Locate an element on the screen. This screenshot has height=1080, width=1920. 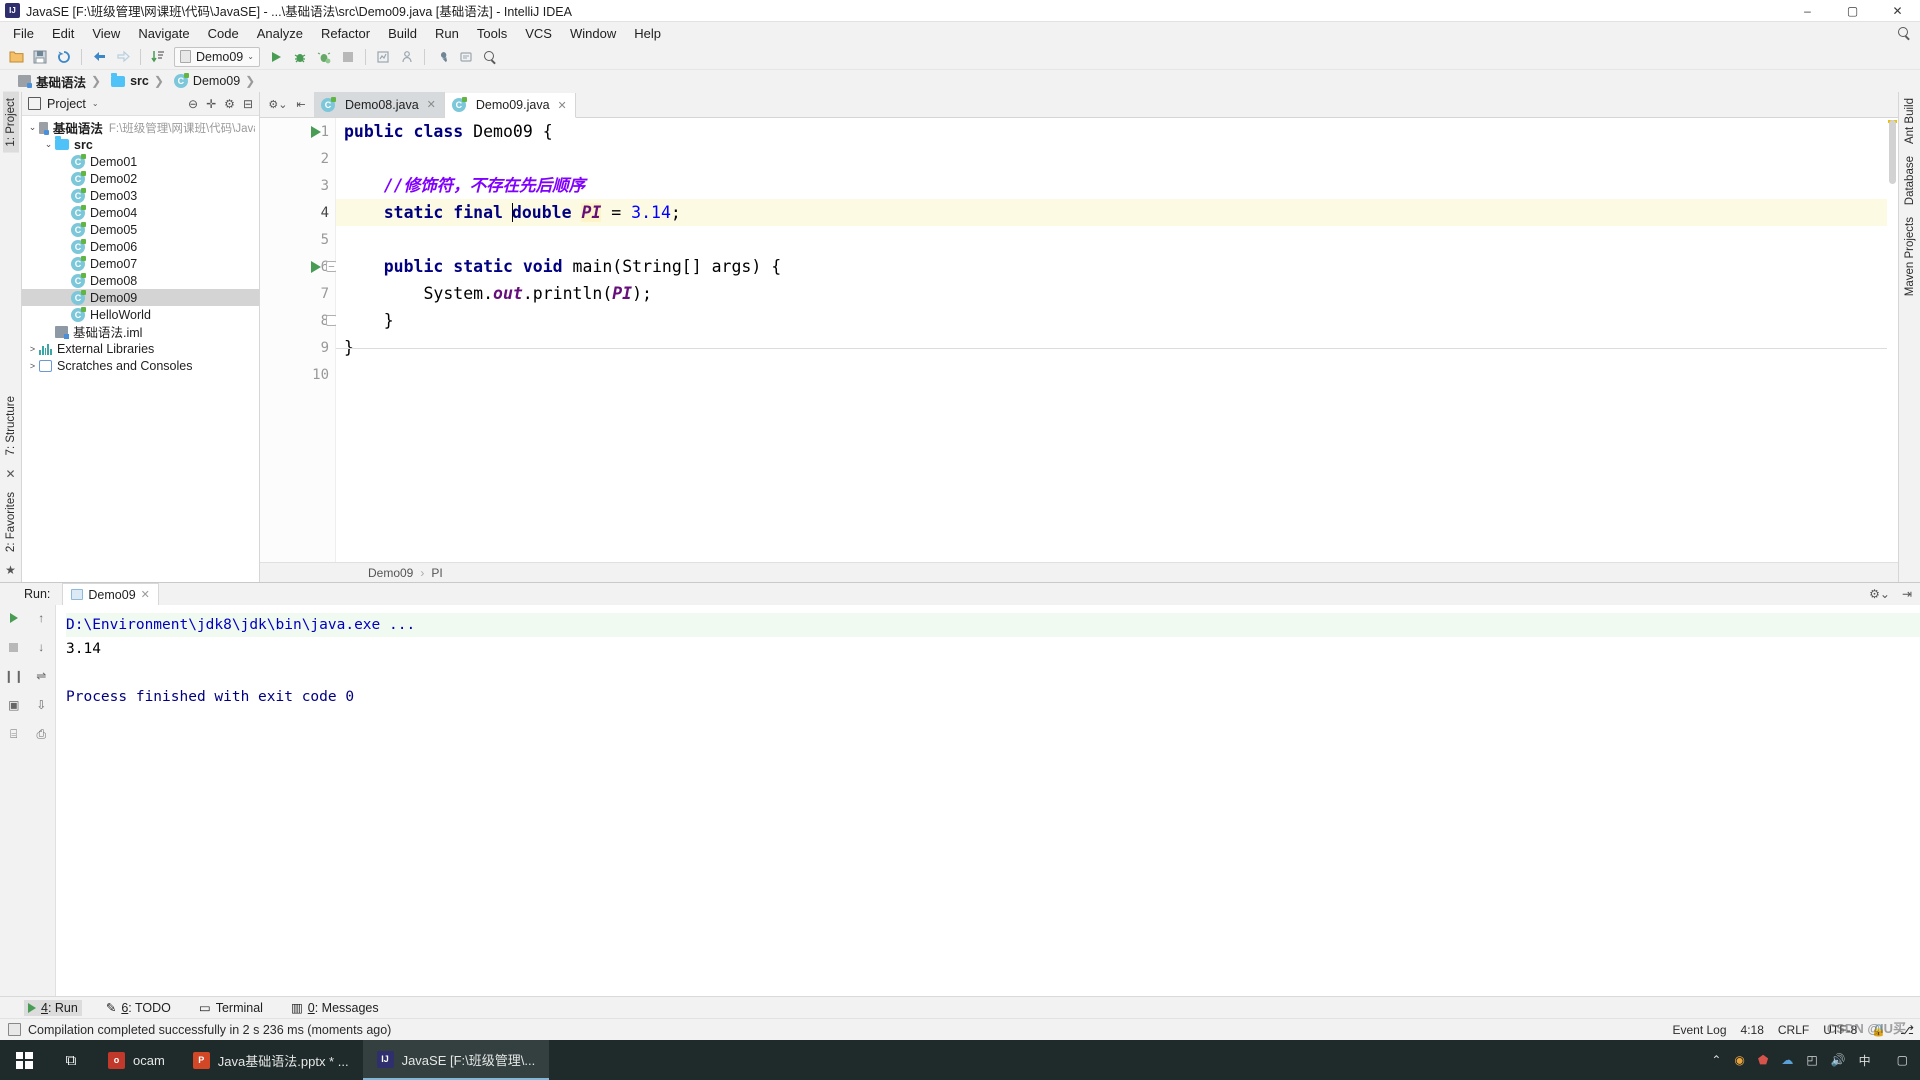
toolwindow-run: 4: Run is located at coordinates (53, 1007).